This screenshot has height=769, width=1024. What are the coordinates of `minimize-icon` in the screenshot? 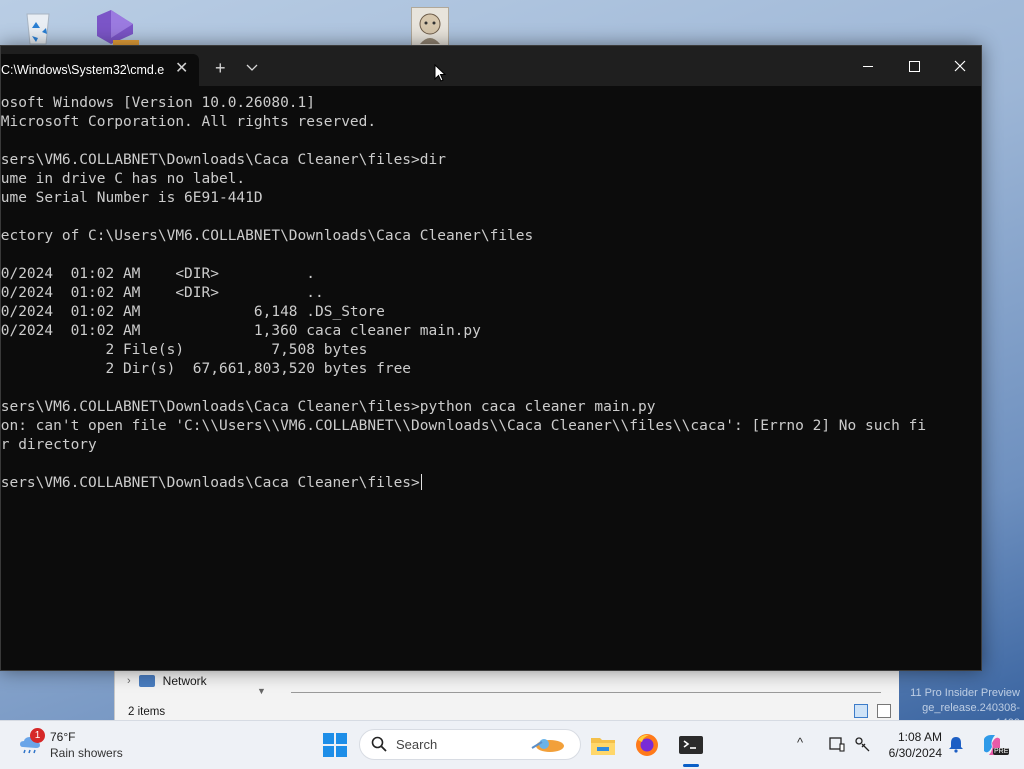 It's located at (868, 66).